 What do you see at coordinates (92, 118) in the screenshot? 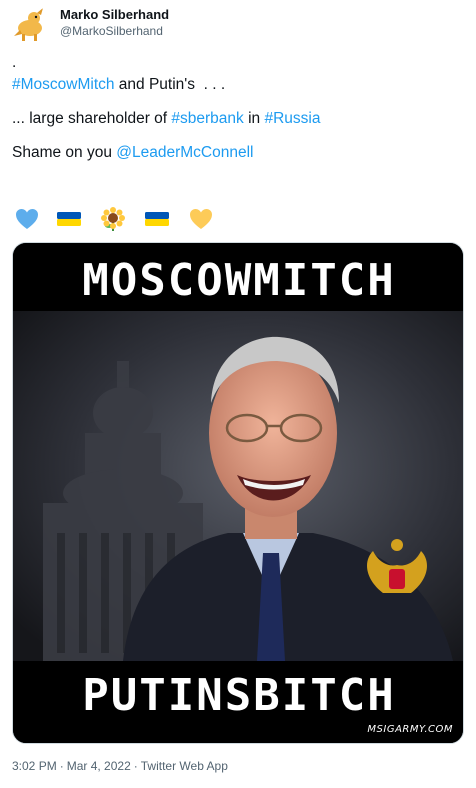
I see `tweet-line-3-text: ... large shareholder of` at bounding box center [92, 118].